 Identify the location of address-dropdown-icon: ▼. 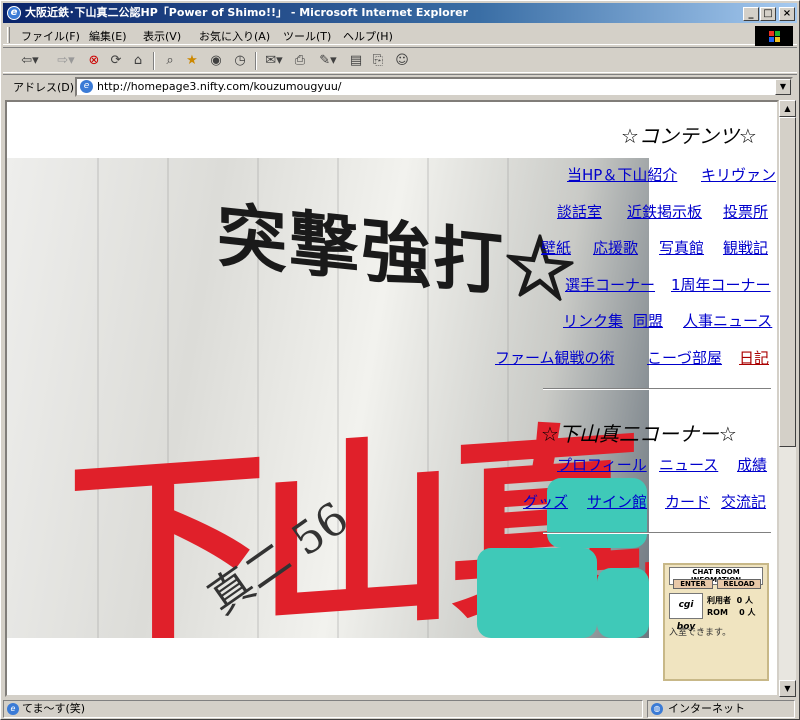
(783, 87).